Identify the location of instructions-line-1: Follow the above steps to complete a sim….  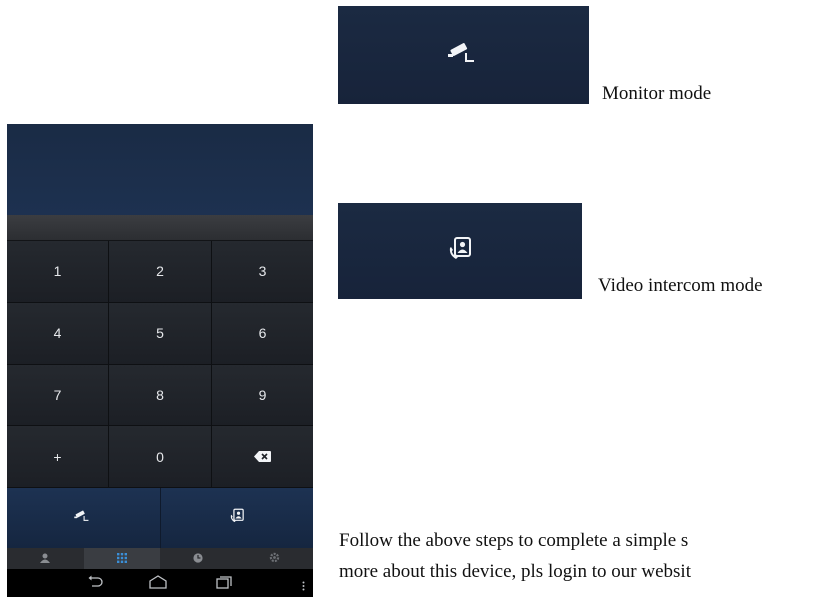
(514, 540).